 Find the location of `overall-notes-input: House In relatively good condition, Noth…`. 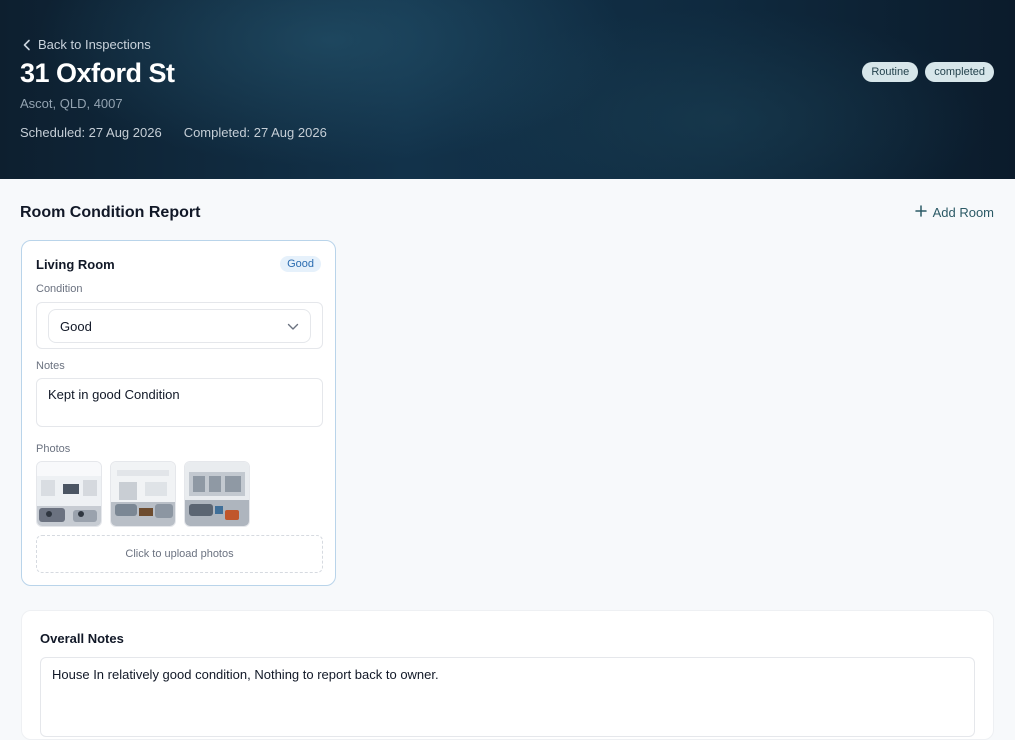

overall-notes-input: House In relatively good condition, Noth… is located at coordinates (507, 697).